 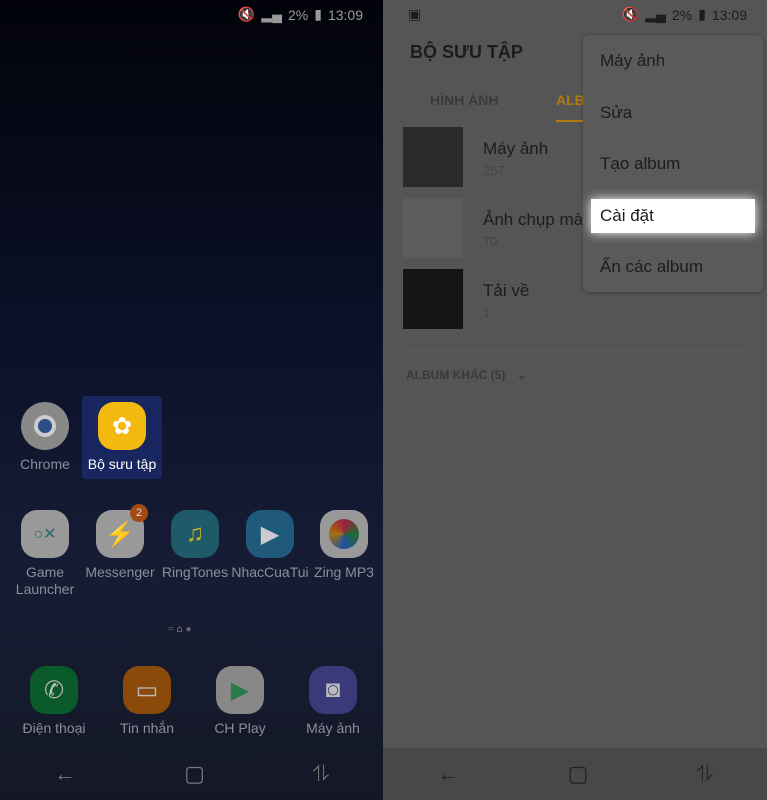 I want to click on other-albums-toggle: ALBUM KHÁC (5) ⌄, so click(x=466, y=375).